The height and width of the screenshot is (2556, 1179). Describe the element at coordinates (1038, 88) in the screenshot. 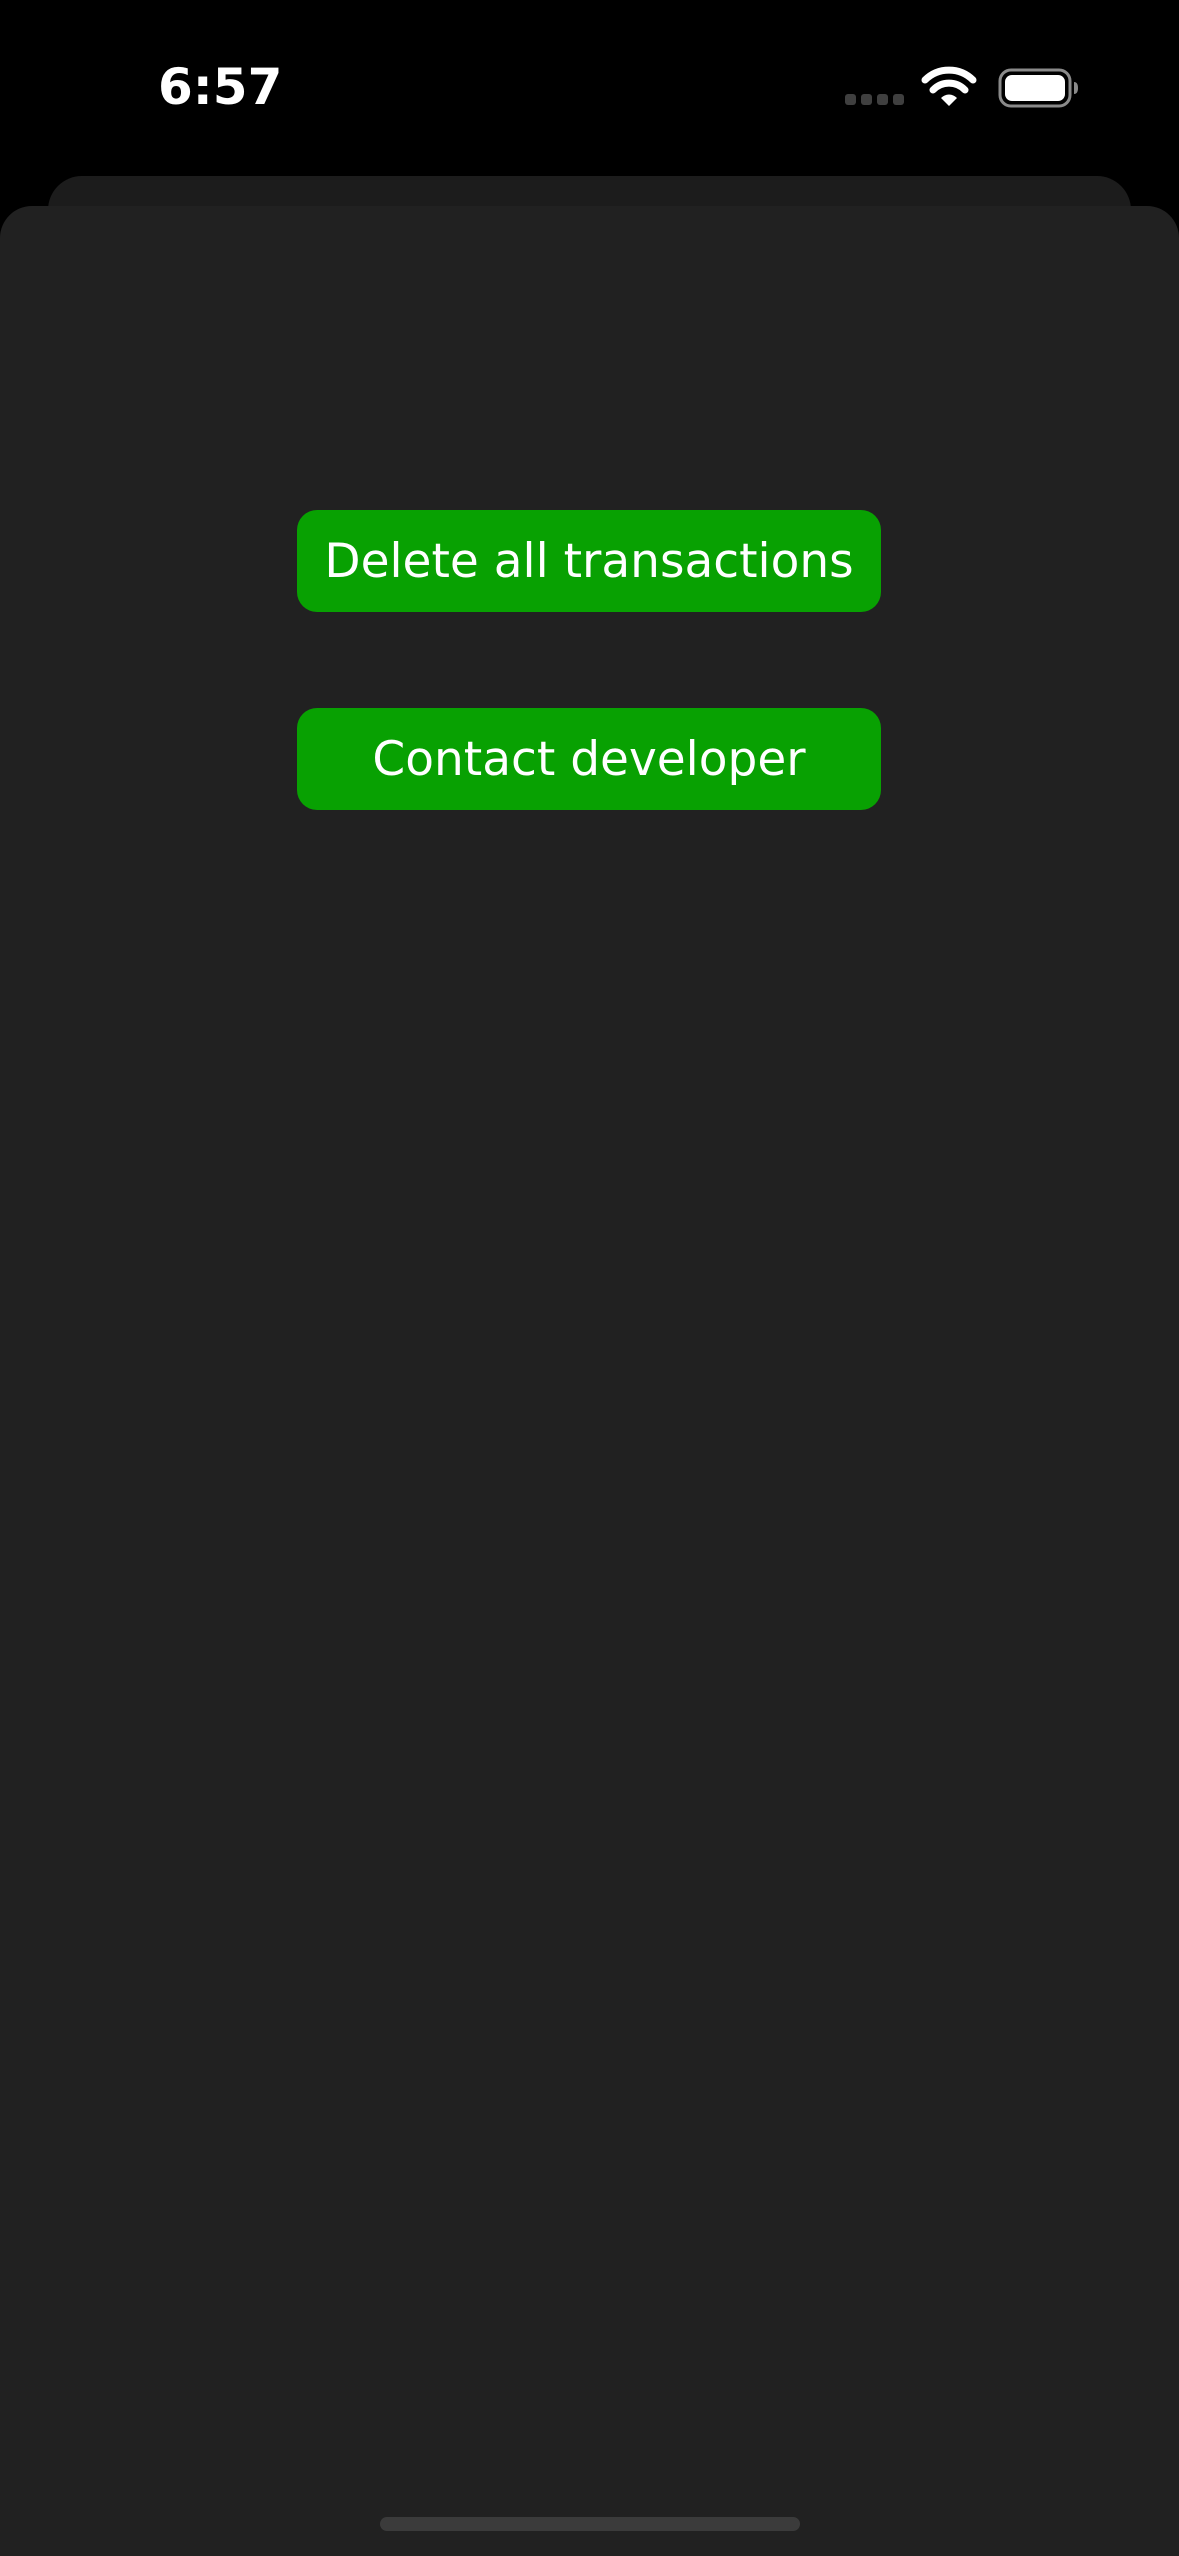

I see `battery-icon` at that location.